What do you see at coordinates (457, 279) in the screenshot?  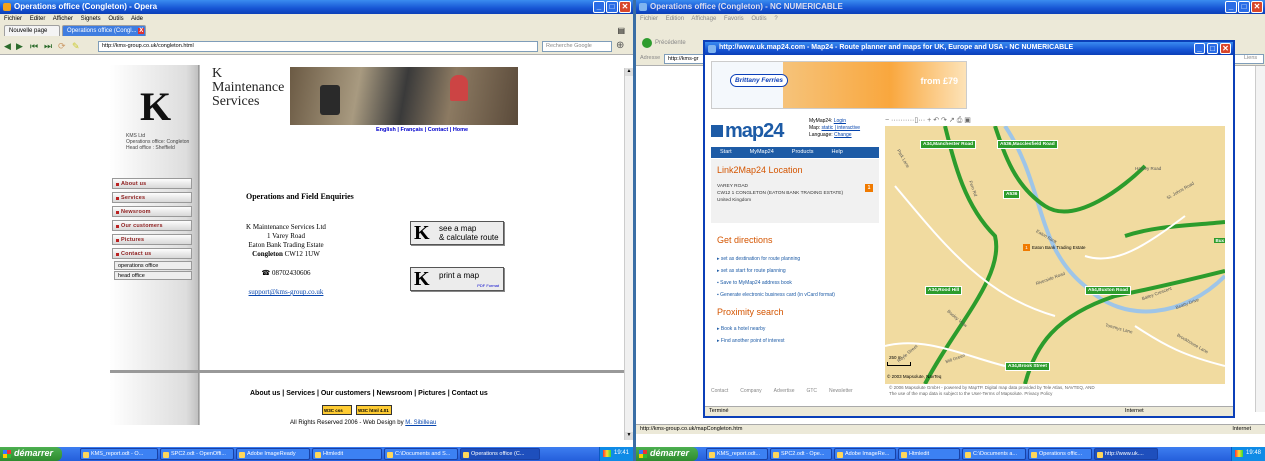 I see `print-map-button: K print a map PDF Format` at bounding box center [457, 279].